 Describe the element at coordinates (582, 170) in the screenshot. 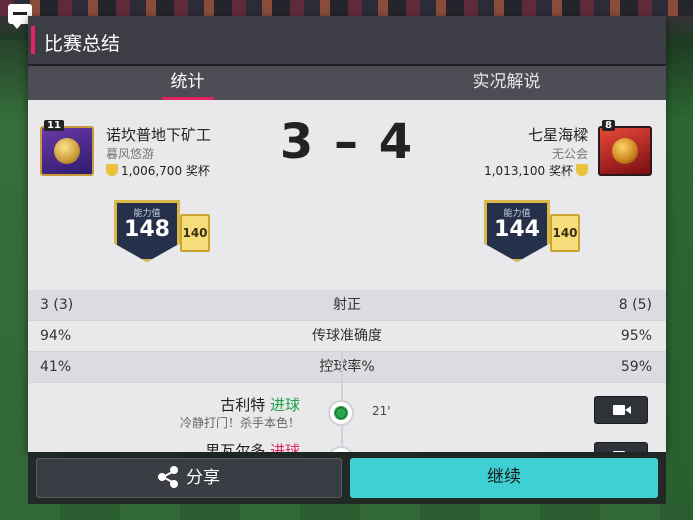

I see `trophy-icon` at that location.